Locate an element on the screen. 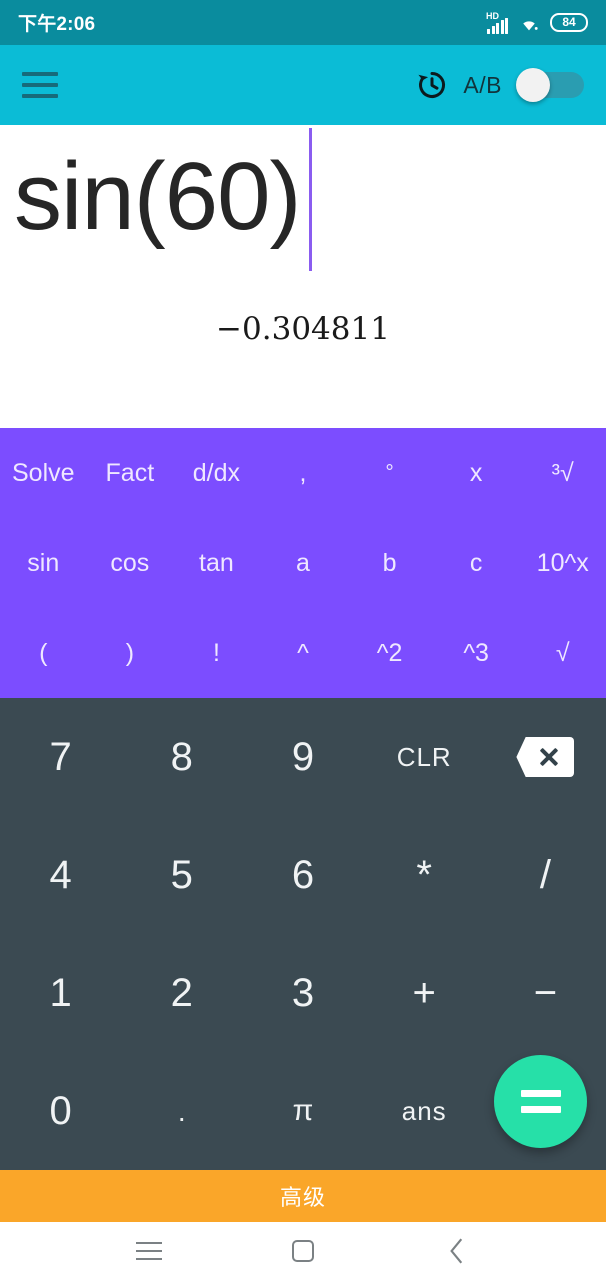  func-key-label: a is located at coordinates (303, 562).